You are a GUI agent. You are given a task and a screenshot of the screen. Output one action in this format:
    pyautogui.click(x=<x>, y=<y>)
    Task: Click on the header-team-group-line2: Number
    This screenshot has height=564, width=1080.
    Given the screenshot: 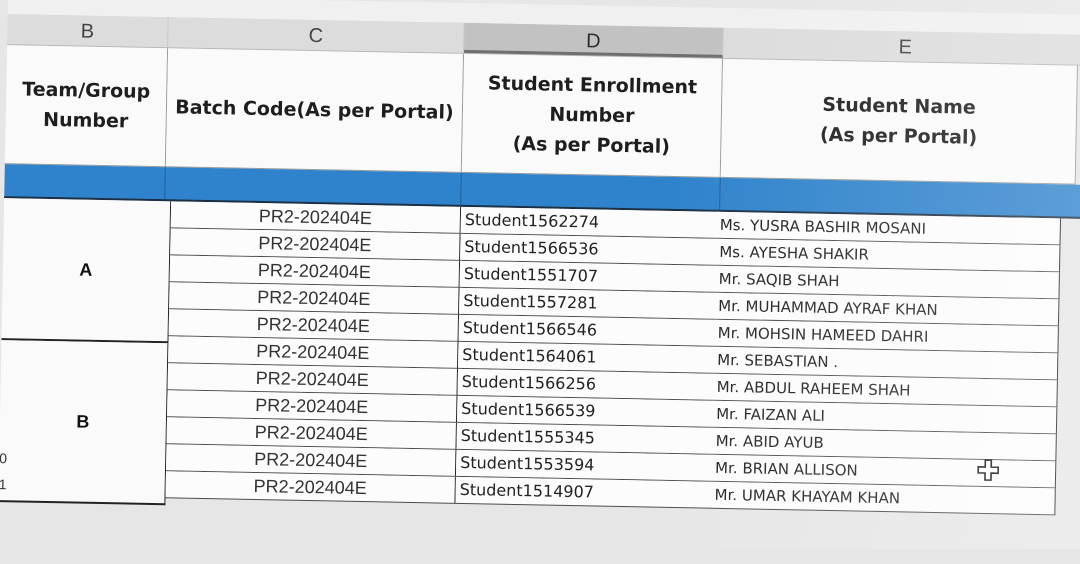 What is the action you would take?
    pyautogui.click(x=85, y=120)
    